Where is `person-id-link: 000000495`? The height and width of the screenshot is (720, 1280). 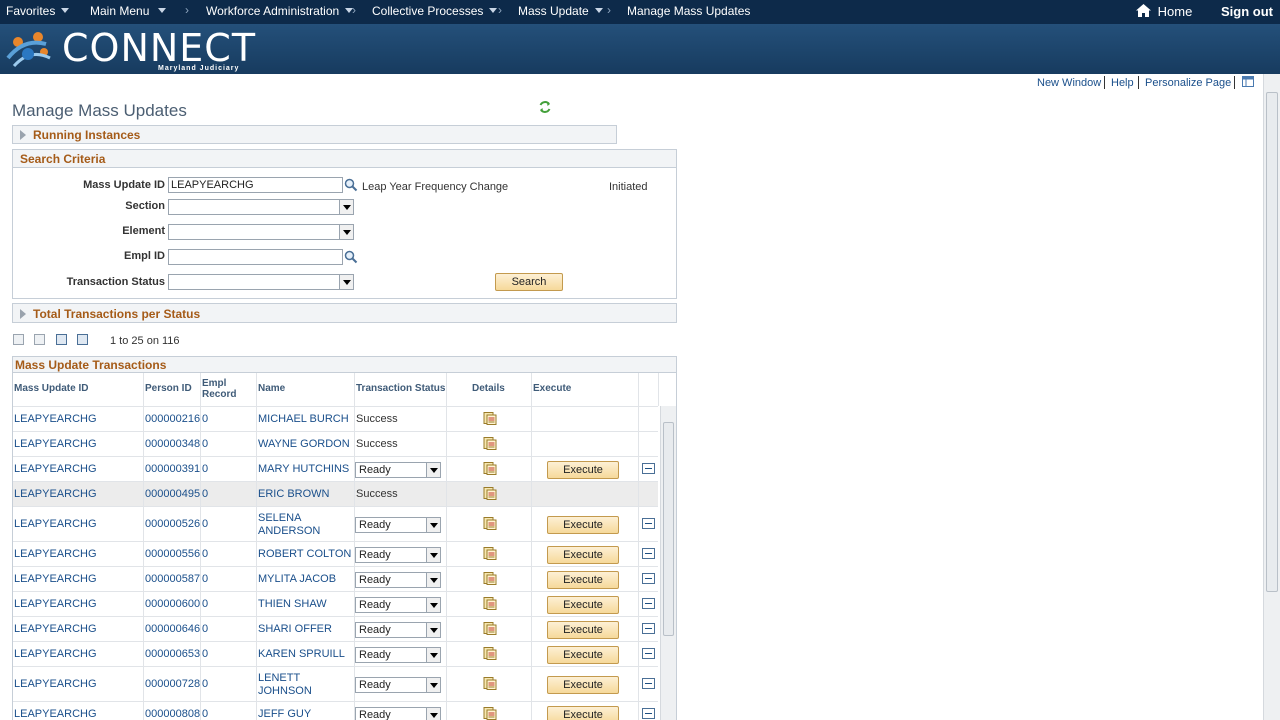
person-id-link: 000000495 is located at coordinates (172, 494).